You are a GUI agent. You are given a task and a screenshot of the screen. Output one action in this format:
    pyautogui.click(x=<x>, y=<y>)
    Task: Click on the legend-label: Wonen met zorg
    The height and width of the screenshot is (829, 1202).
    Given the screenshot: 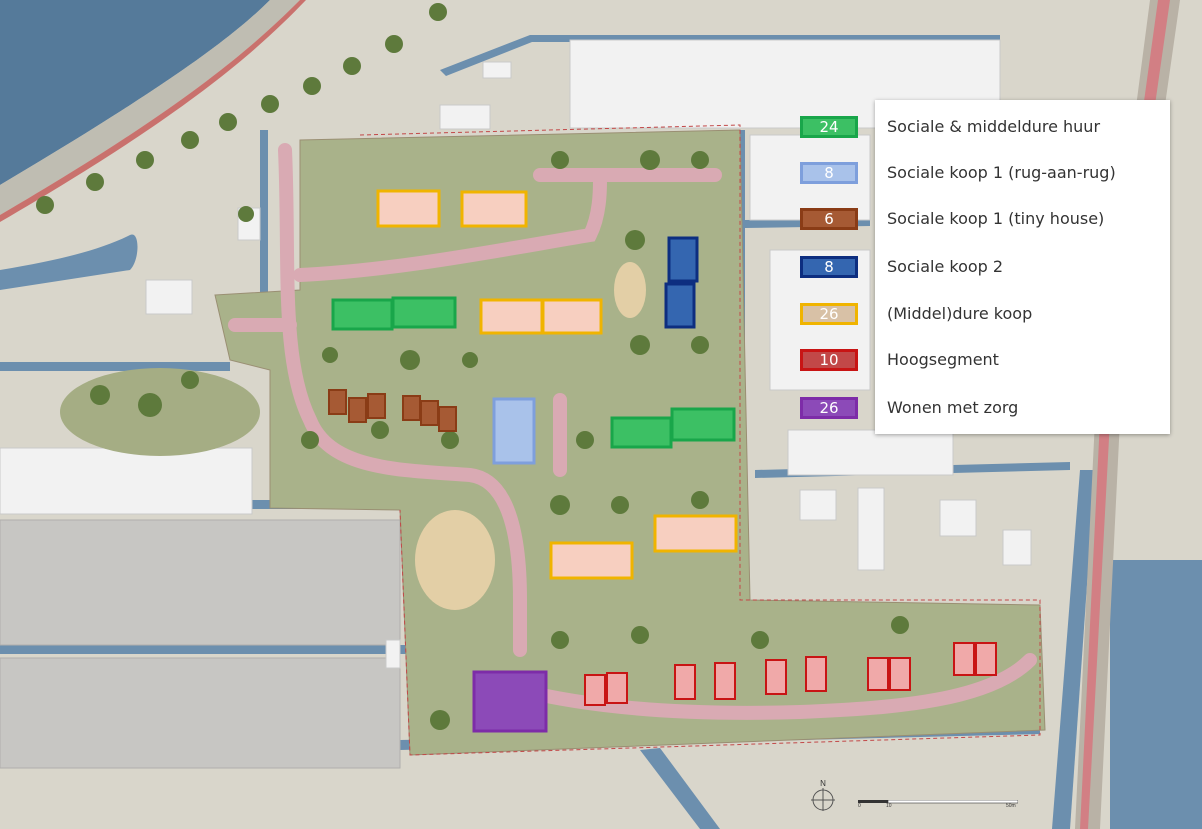 What is the action you would take?
    pyautogui.click(x=953, y=407)
    